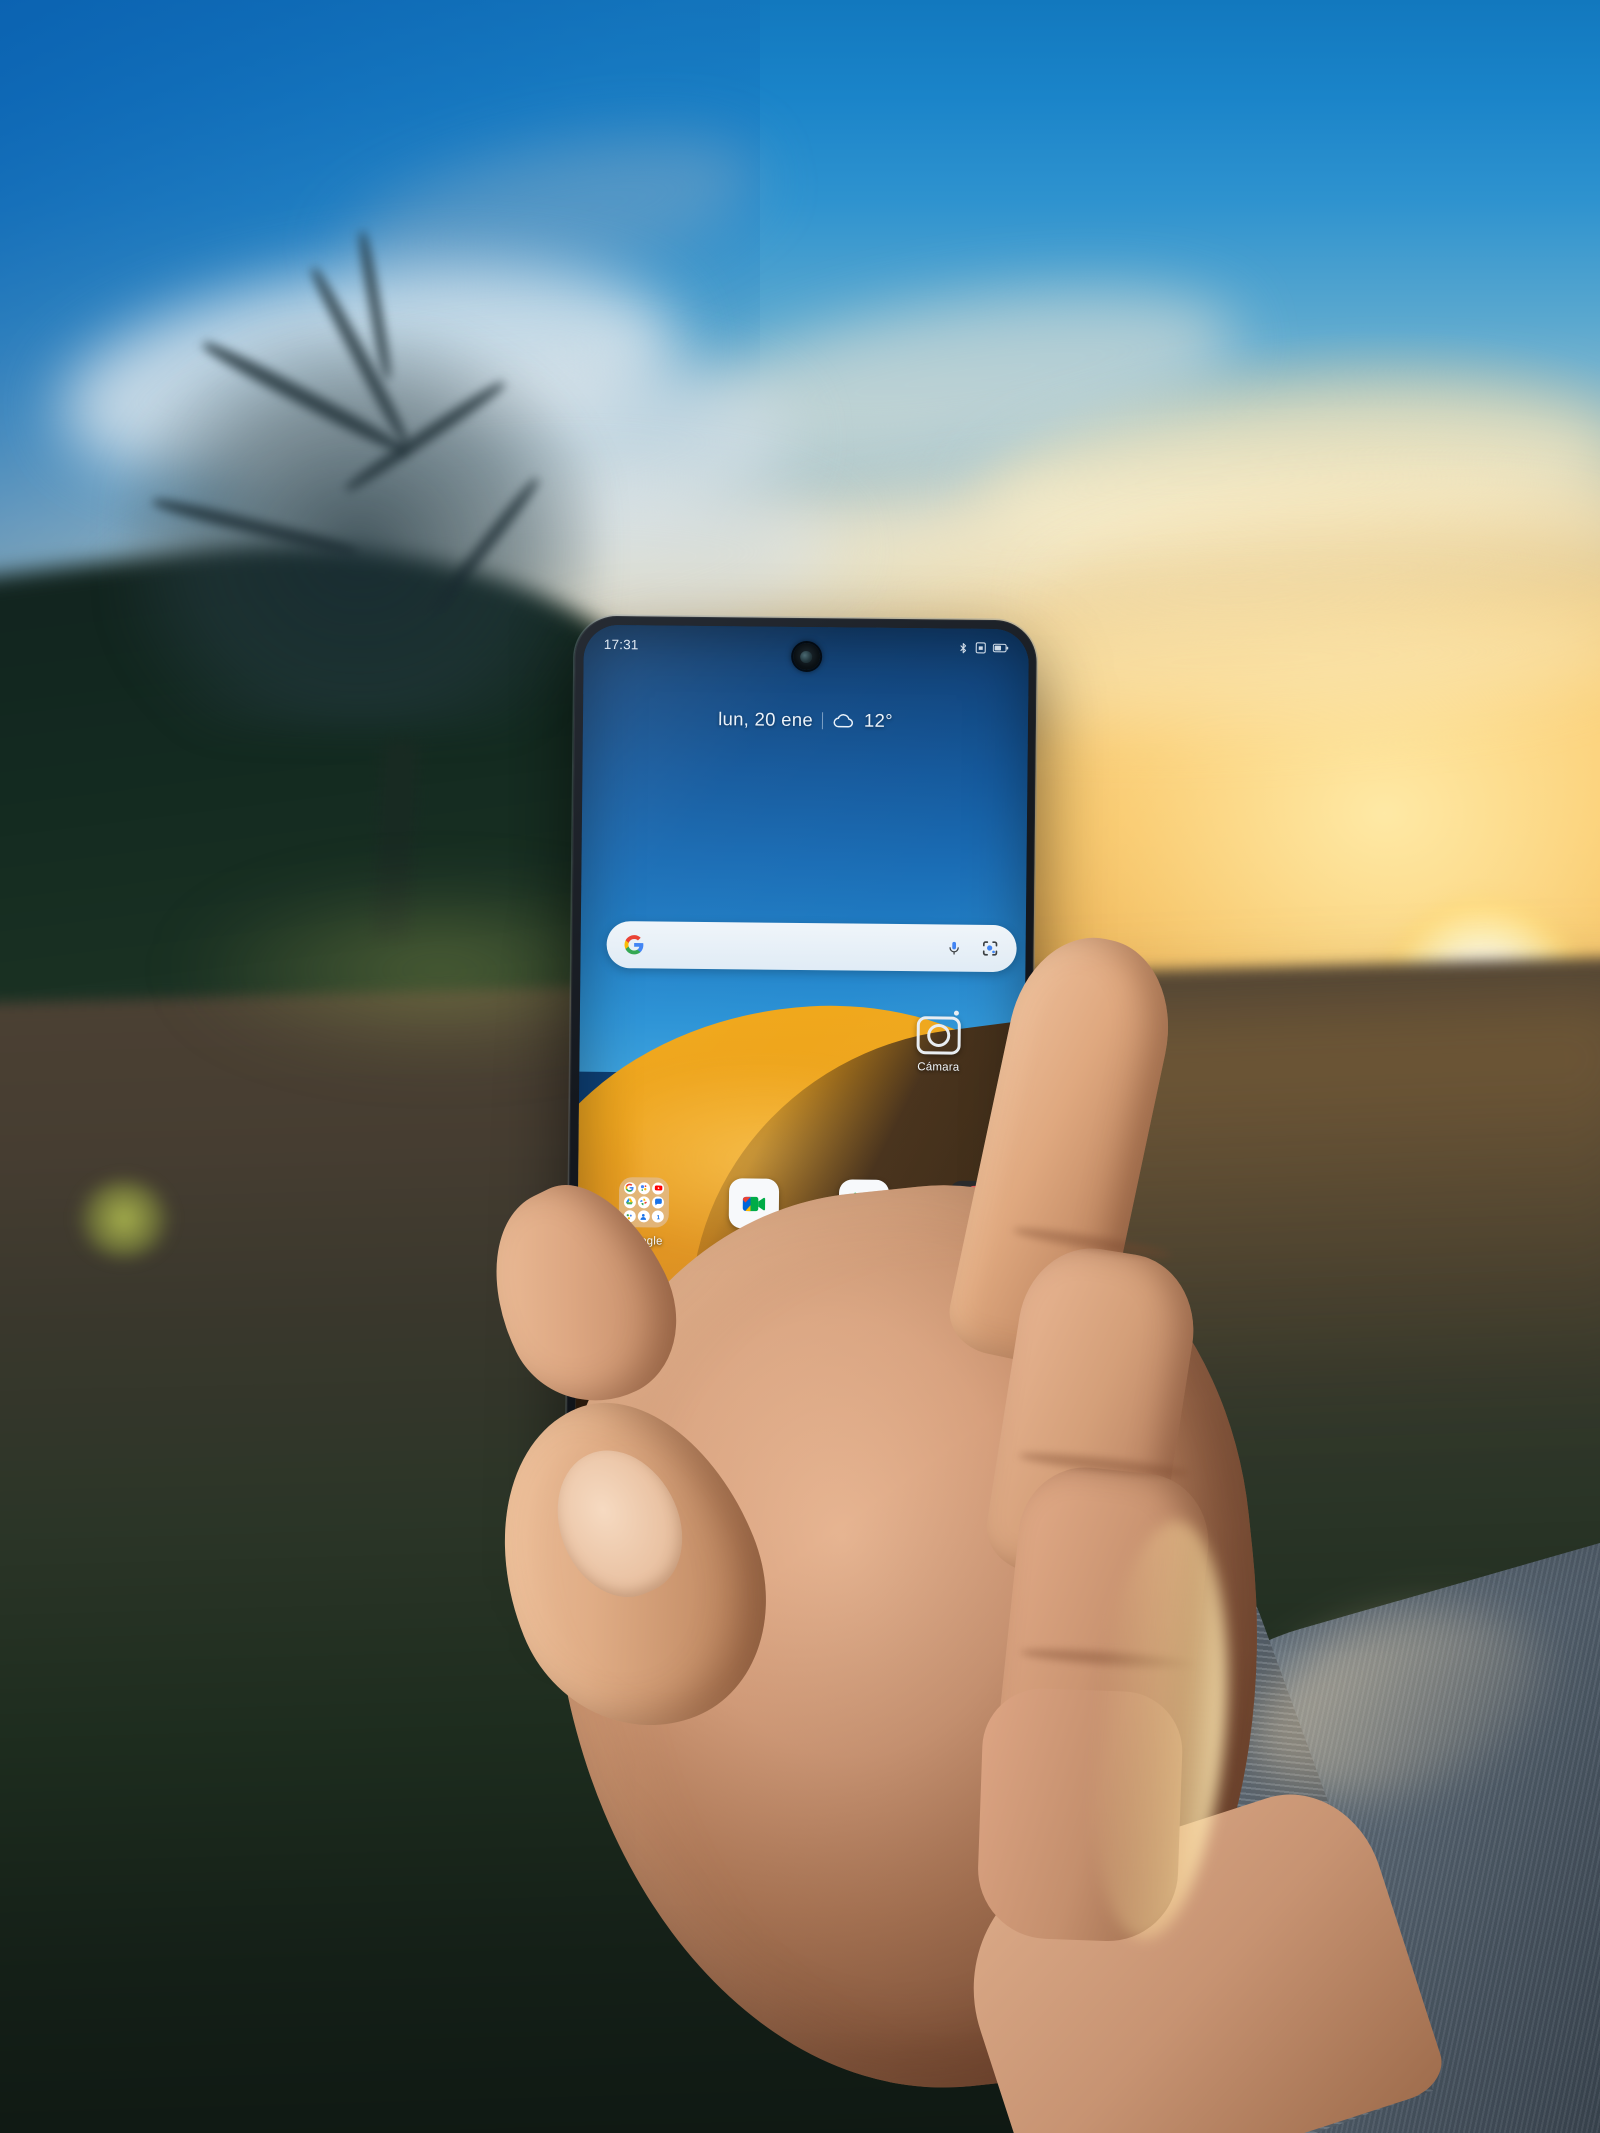  Describe the element at coordinates (1000, 648) in the screenshot. I see `battery-icon` at that location.